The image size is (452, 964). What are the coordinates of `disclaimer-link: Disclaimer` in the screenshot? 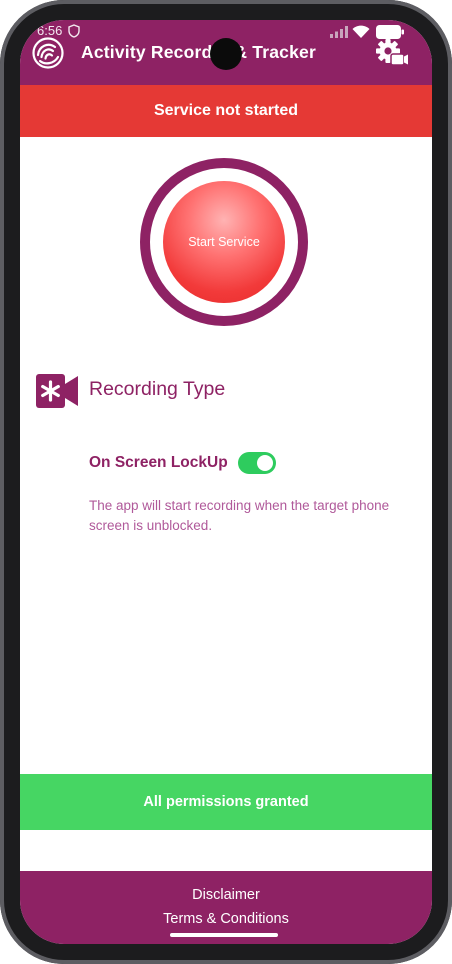 It's located at (226, 895).